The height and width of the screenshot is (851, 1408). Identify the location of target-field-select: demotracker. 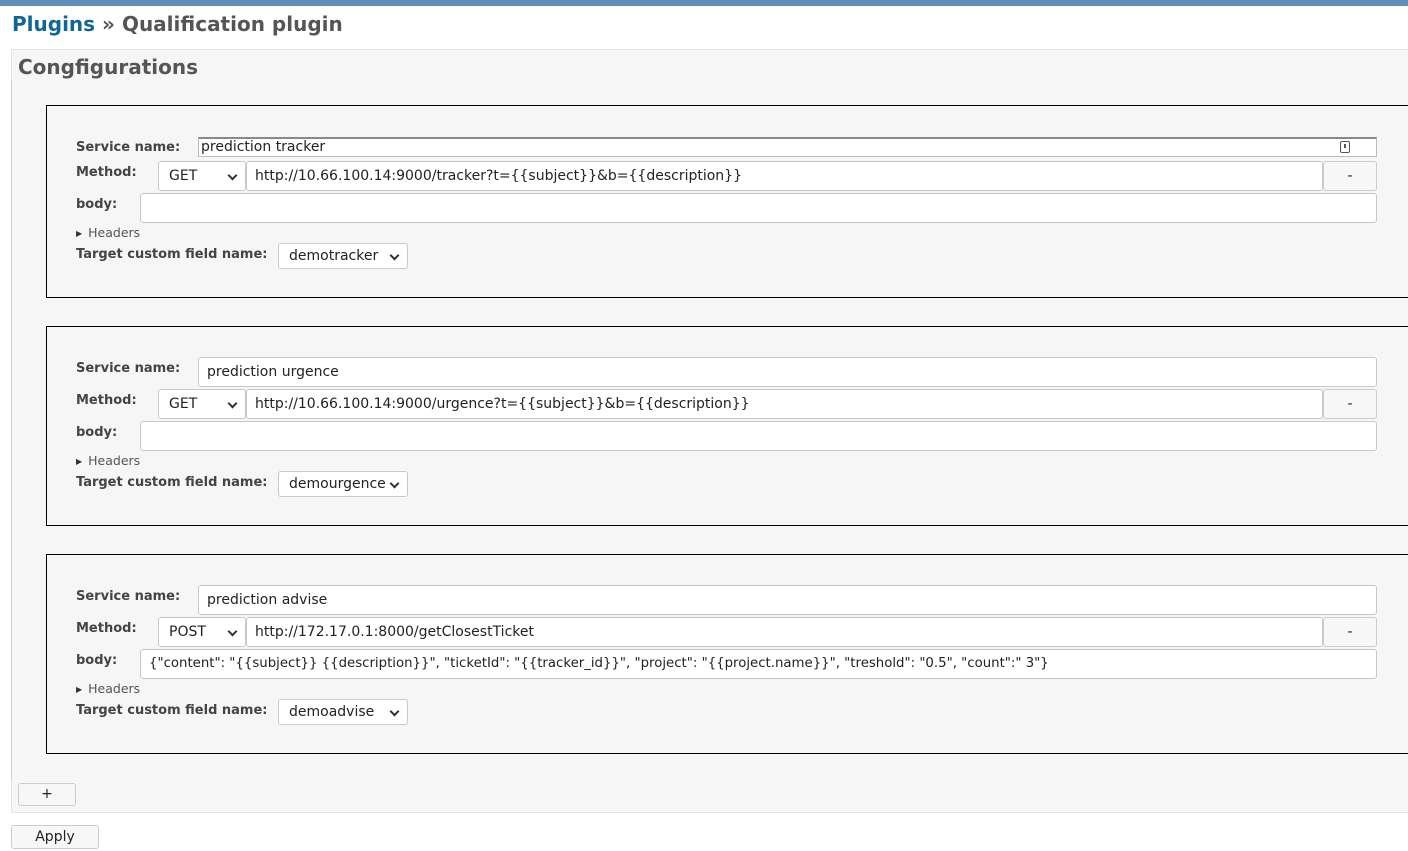
(343, 256).